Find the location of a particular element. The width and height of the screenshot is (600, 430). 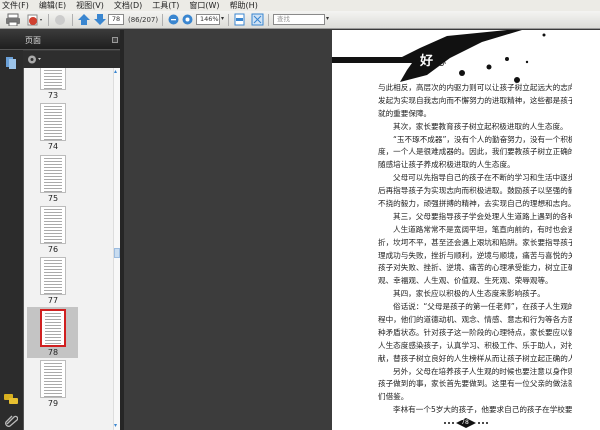

text-line: 们借鉴。 is located at coordinates (393, 397).